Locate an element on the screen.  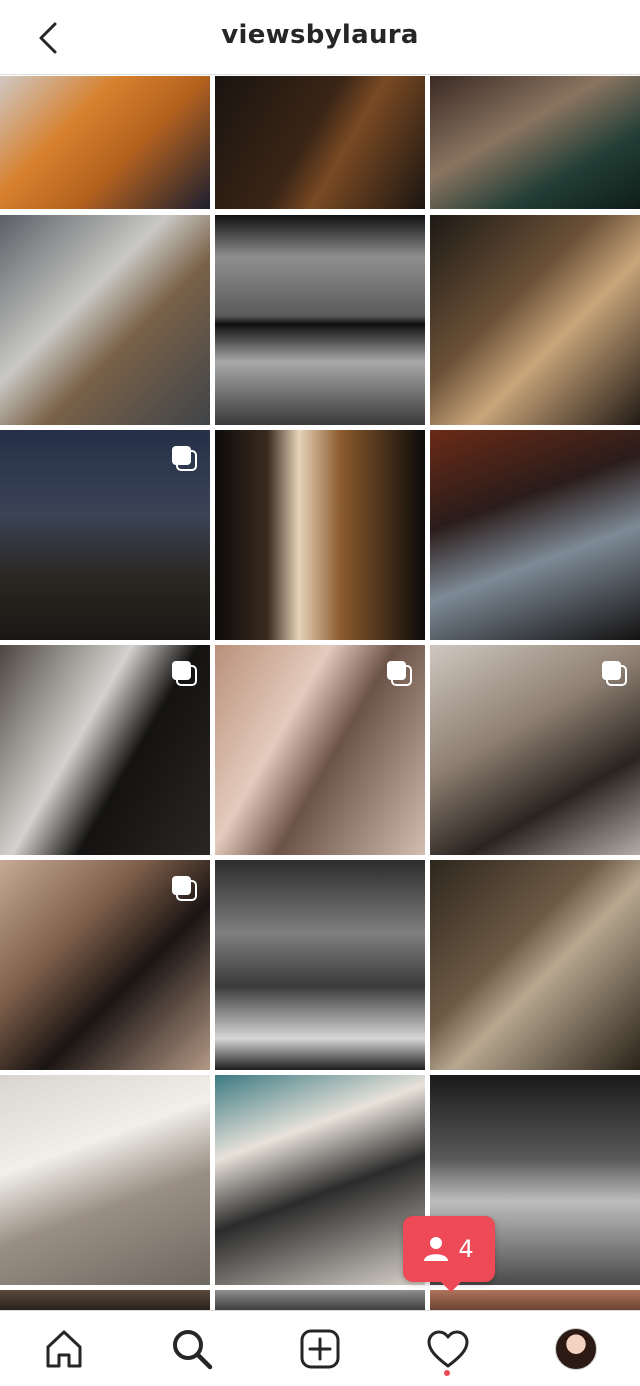
post-sunglasses-closeup is located at coordinates (535, 320).